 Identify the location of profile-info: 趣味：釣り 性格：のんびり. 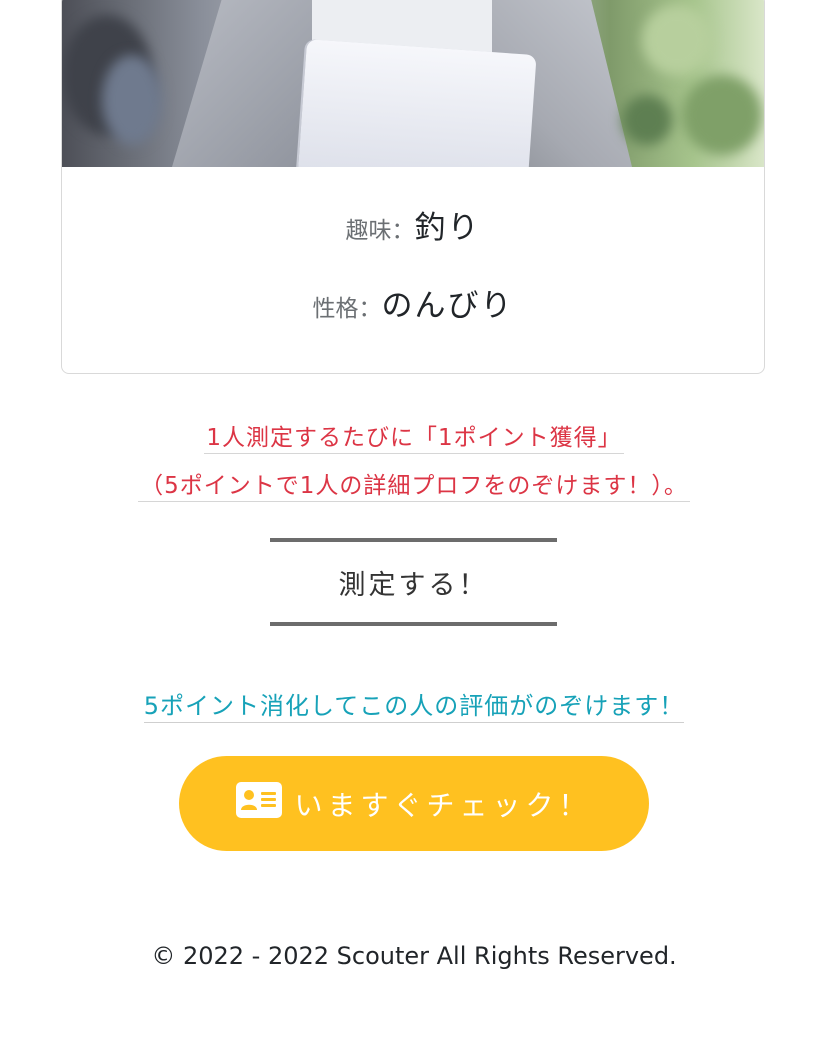
(413, 267).